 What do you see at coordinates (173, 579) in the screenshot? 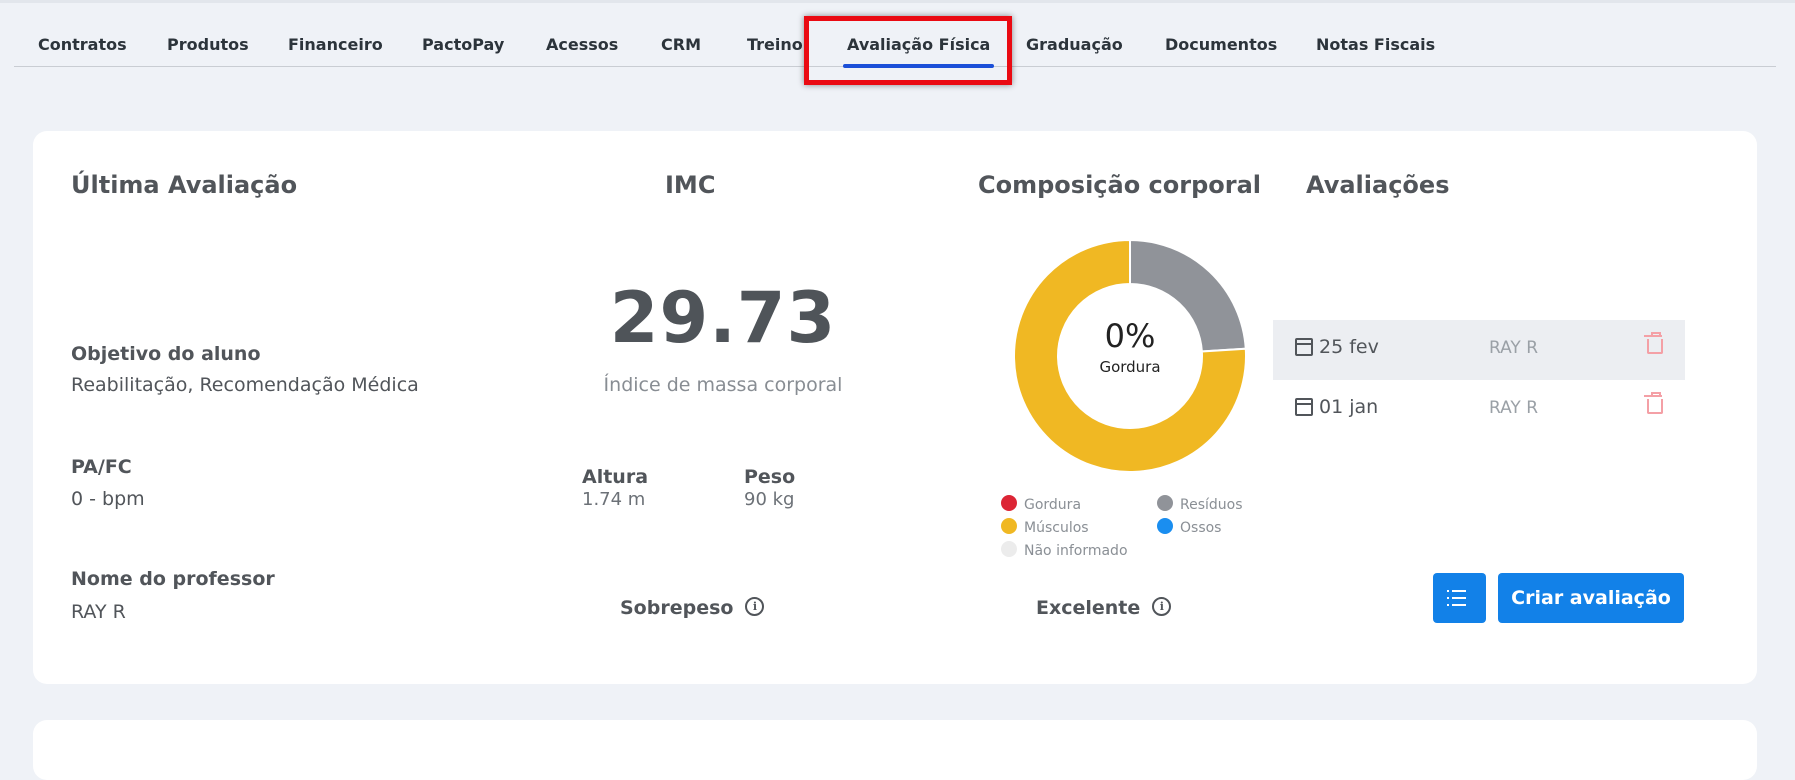
I see `teacher-label: Nome do professor` at bounding box center [173, 579].